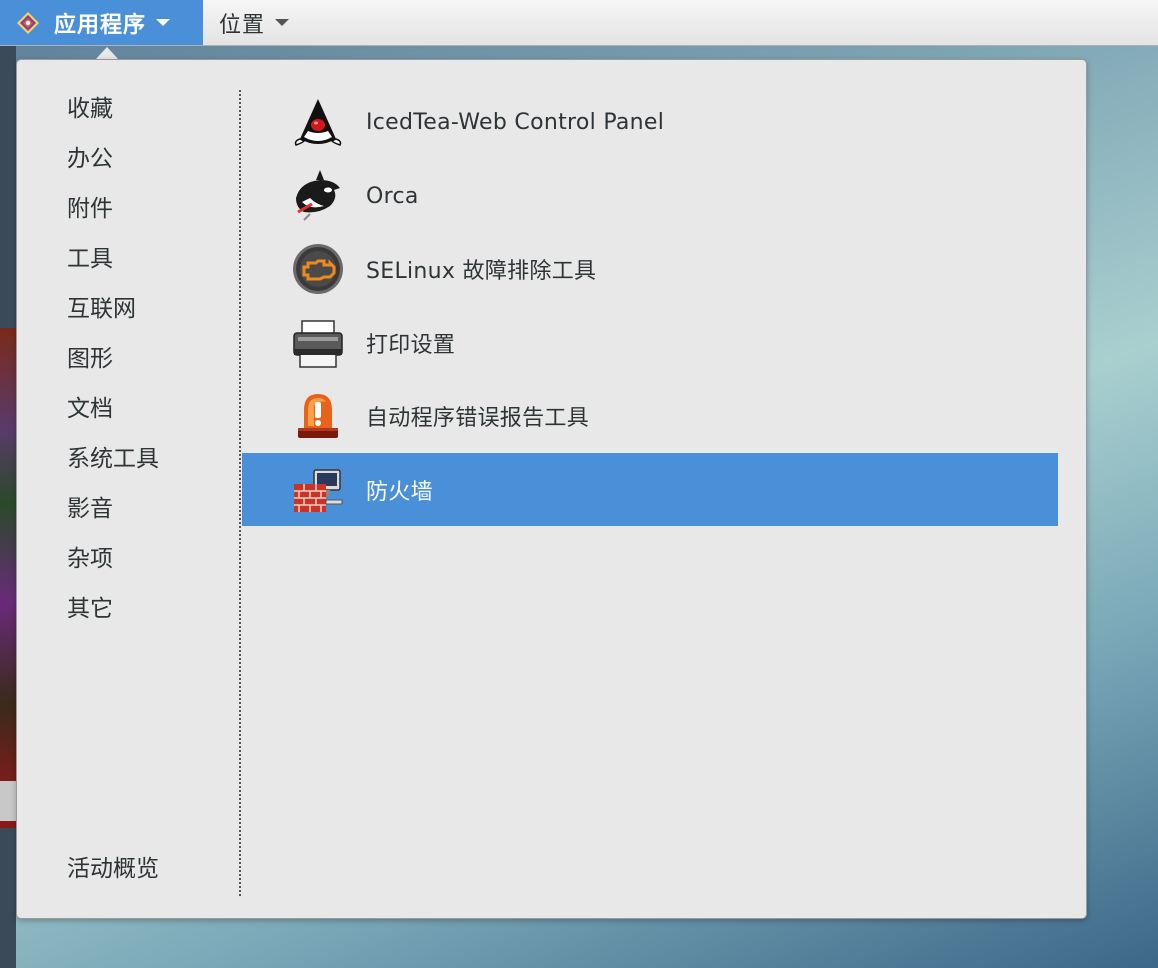  What do you see at coordinates (240, 493) in the screenshot?
I see `menu-divider` at bounding box center [240, 493].